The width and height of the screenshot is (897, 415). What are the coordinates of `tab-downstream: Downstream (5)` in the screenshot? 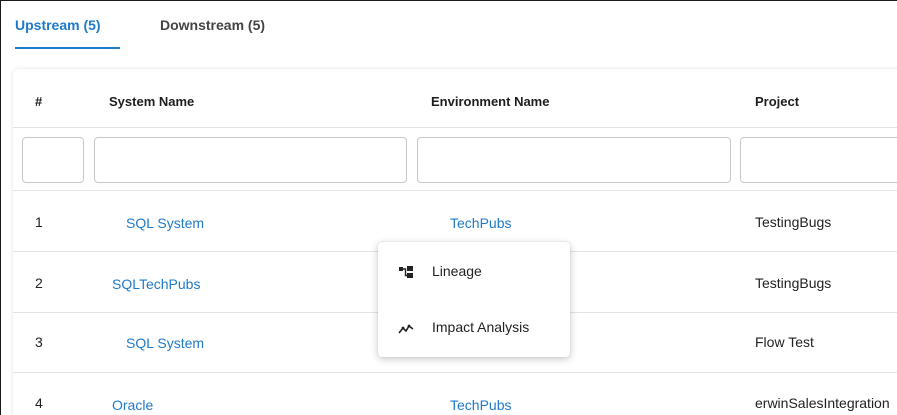 It's located at (212, 25).